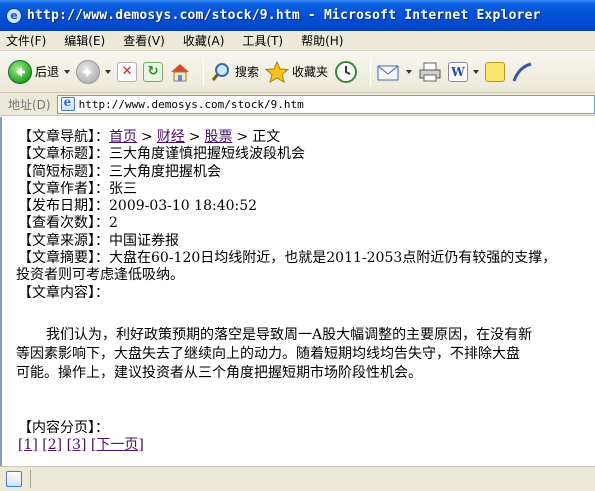 This screenshot has width=595, height=491. Describe the element at coordinates (476, 71) in the screenshot. I see `edit-dropdown-icon` at that location.